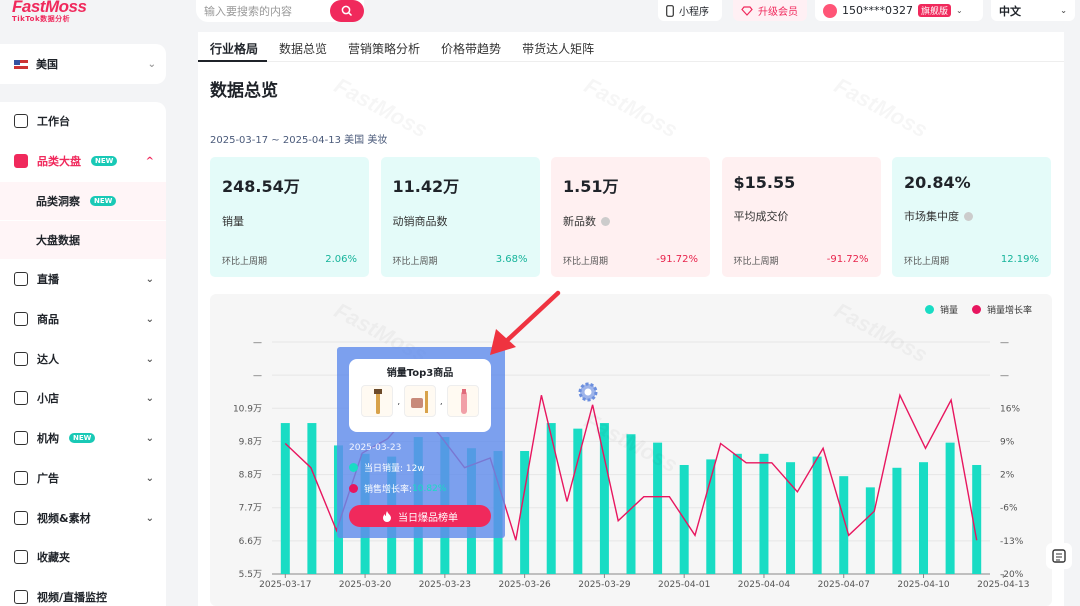 The height and width of the screenshot is (606, 1080). Describe the element at coordinates (261, 186) in the screenshot. I see `metric-value: 248.54万` at that location.